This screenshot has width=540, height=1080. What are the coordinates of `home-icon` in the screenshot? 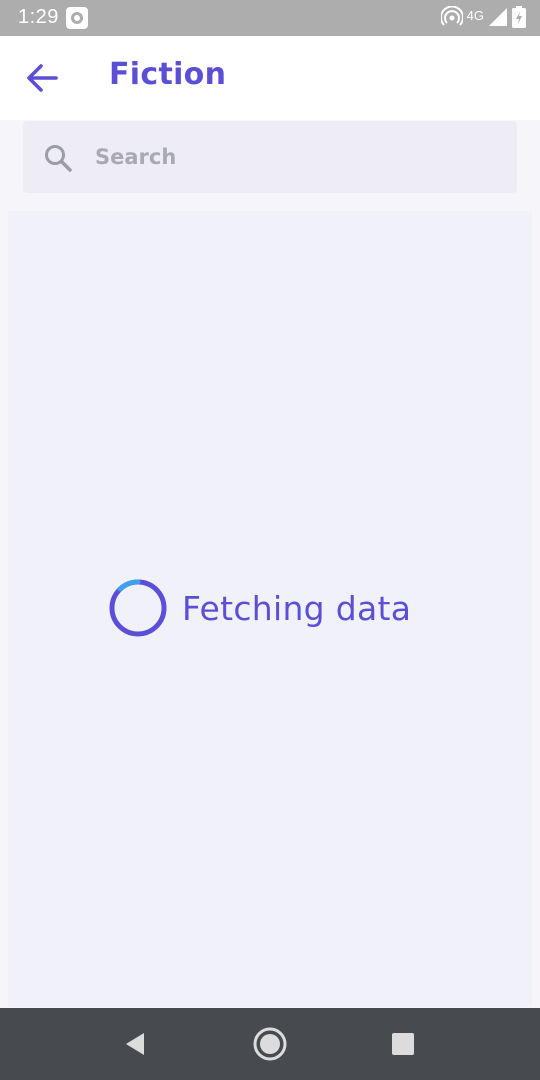 It's located at (270, 1044).